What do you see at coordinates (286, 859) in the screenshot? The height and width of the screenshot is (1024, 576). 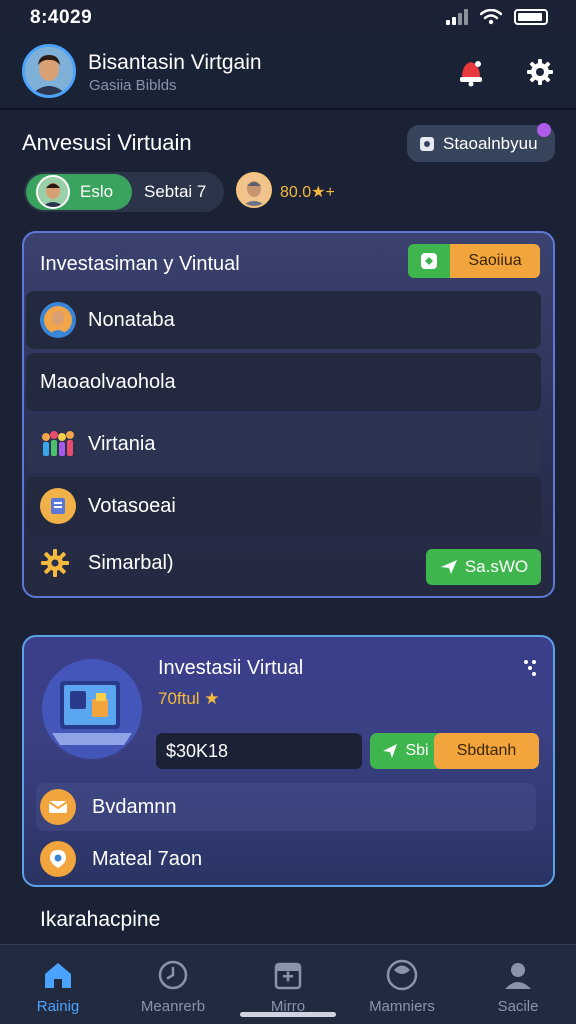 I see `detail-item: Mateal 7aon` at bounding box center [286, 859].